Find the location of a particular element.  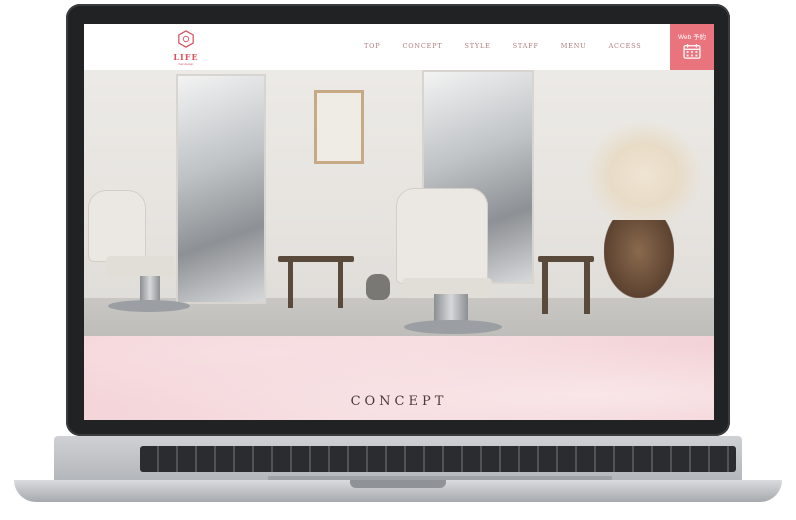

main-nav: TOP CONCEPT STYLE STAFF MENU ACCESS is located at coordinates (514, 46).